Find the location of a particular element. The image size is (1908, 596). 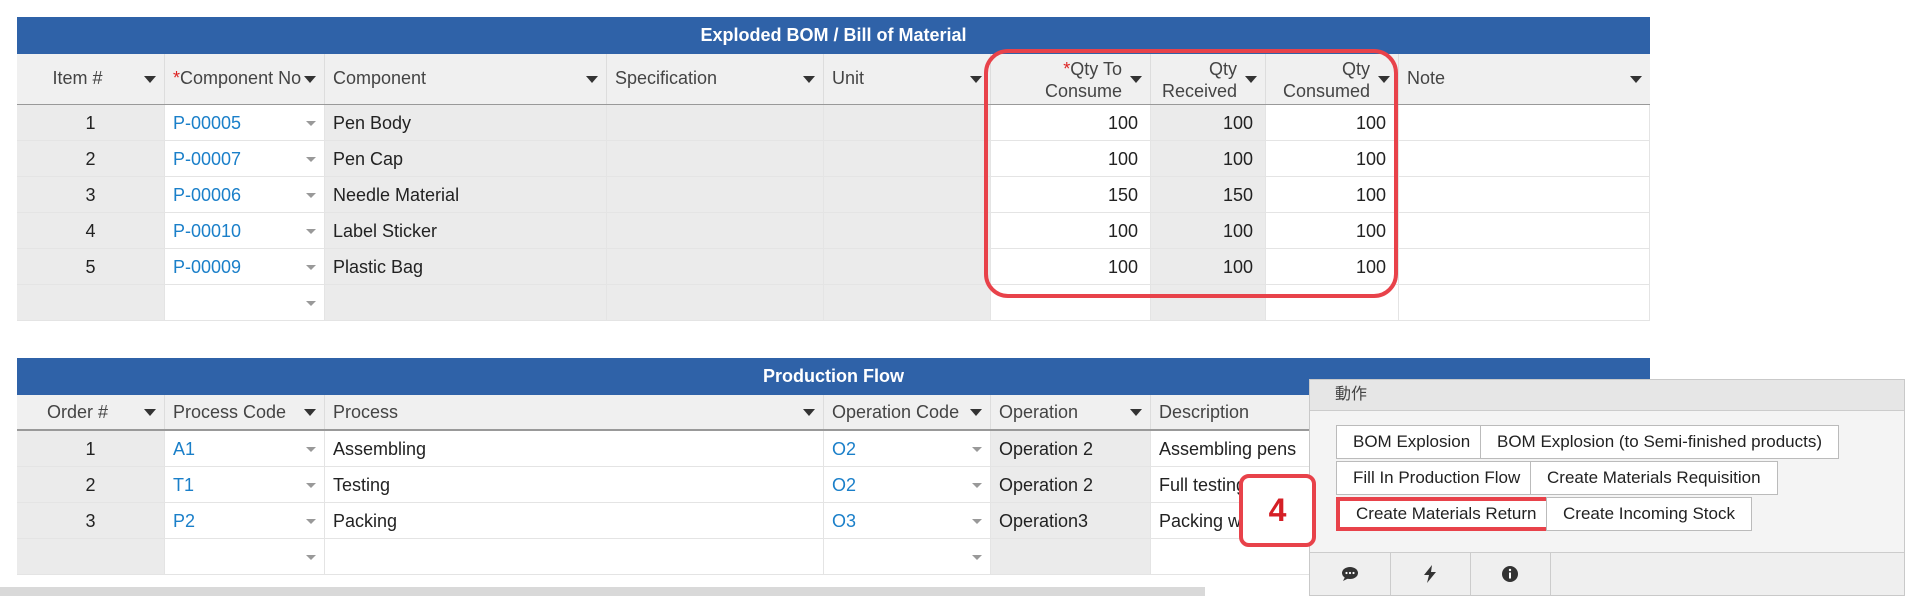

component-cell: Pen Cap is located at coordinates (466, 159).